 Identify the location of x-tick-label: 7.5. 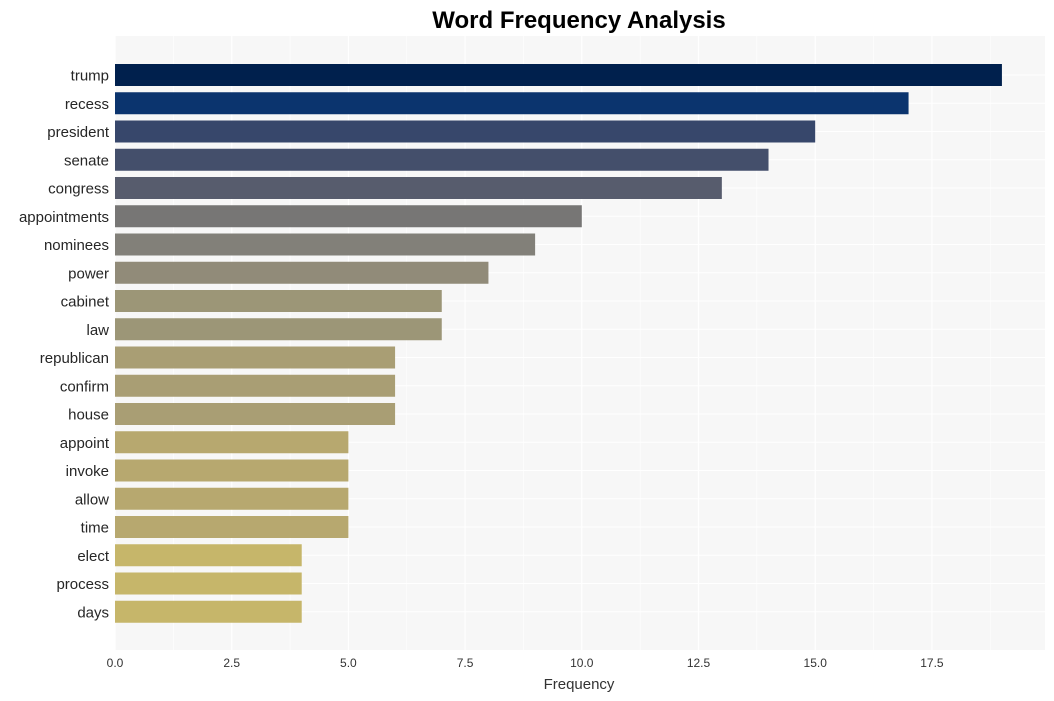
(465, 663).